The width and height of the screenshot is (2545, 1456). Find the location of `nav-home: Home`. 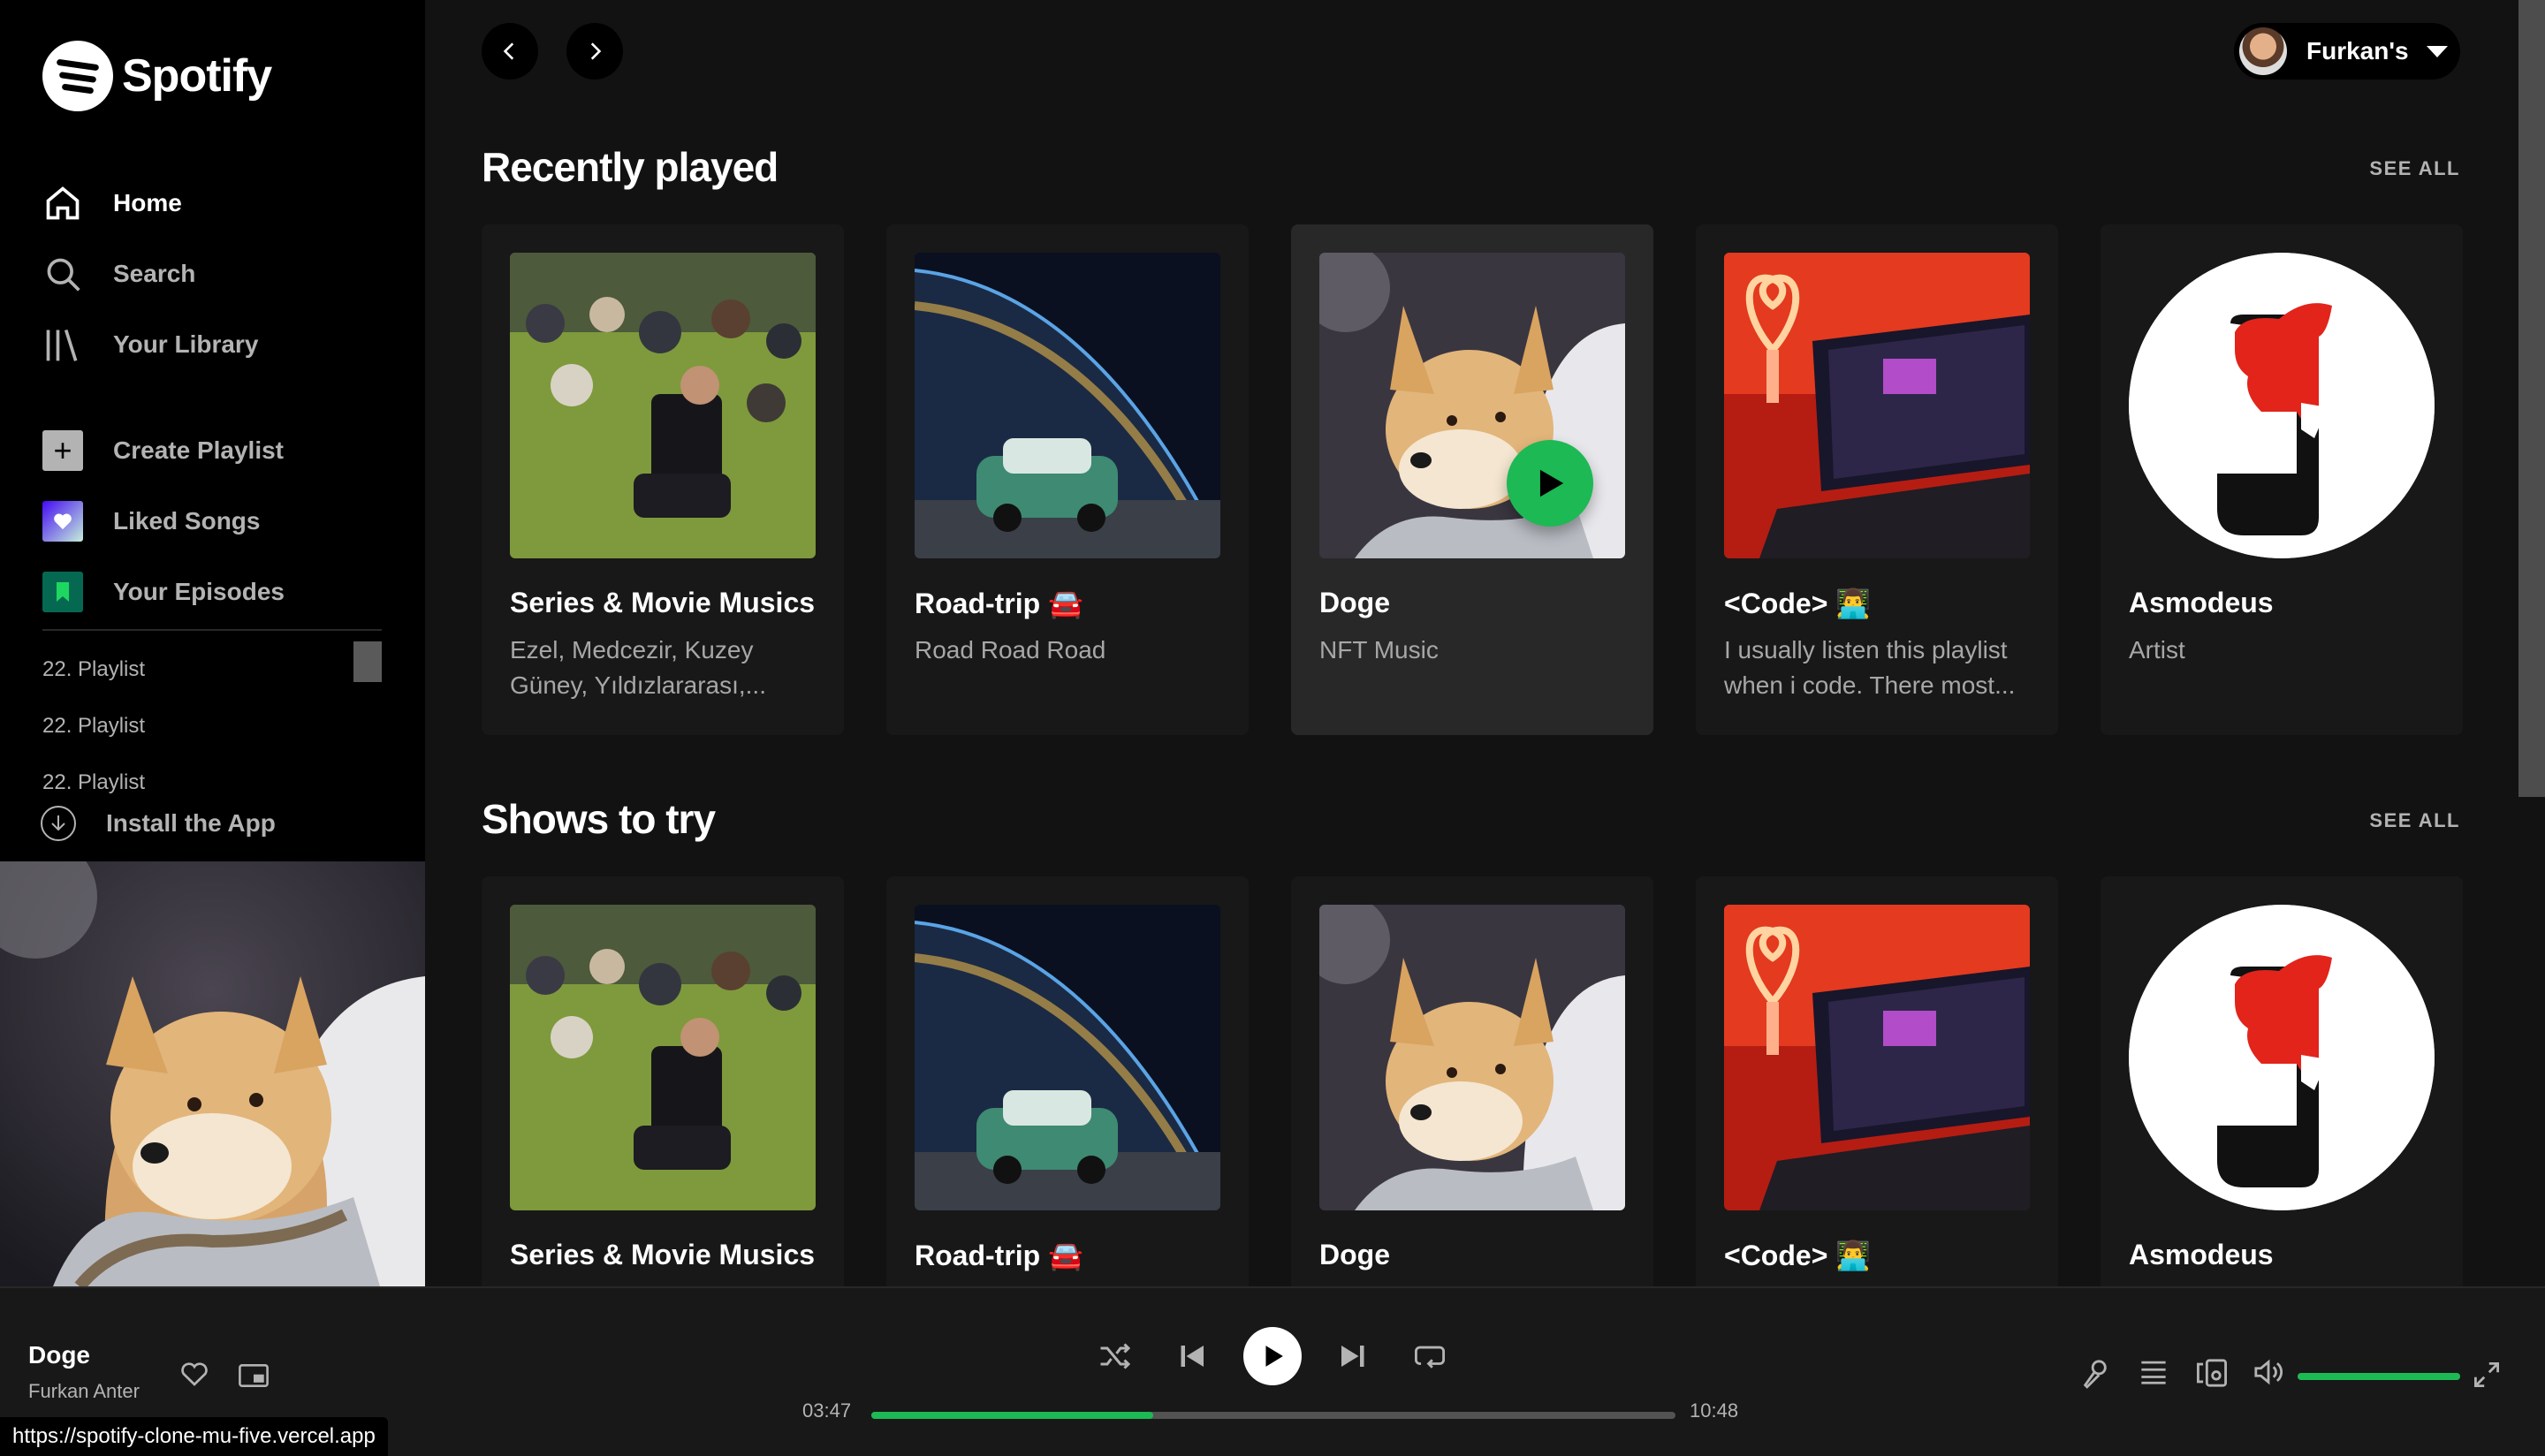

nav-home: Home is located at coordinates (150, 203).